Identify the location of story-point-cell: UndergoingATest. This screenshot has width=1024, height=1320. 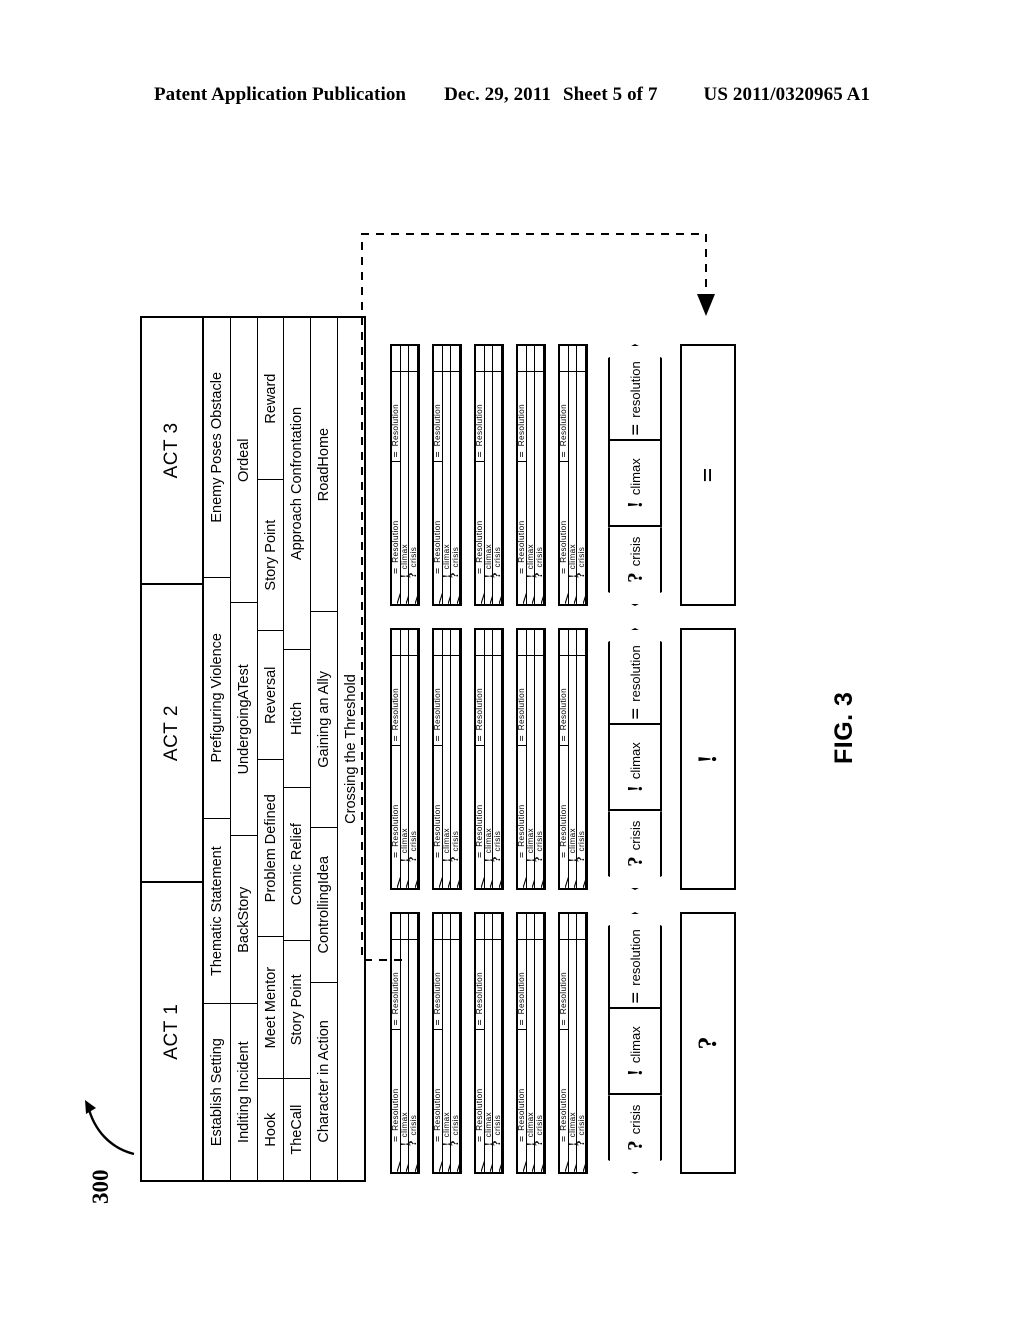
(243, 719).